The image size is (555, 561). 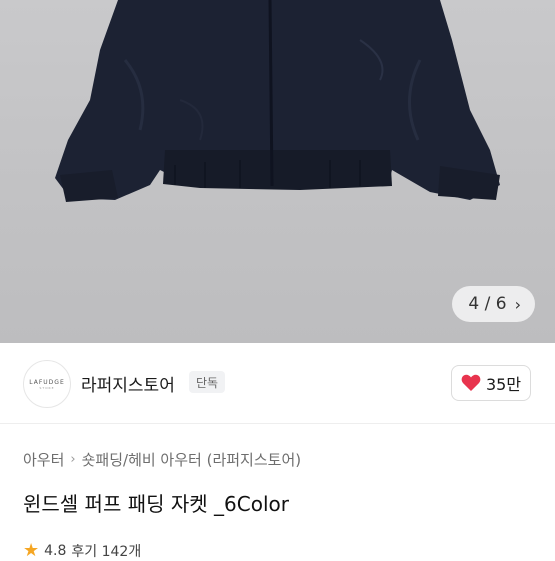 I want to click on rating-value: 4.8, so click(x=55, y=550).